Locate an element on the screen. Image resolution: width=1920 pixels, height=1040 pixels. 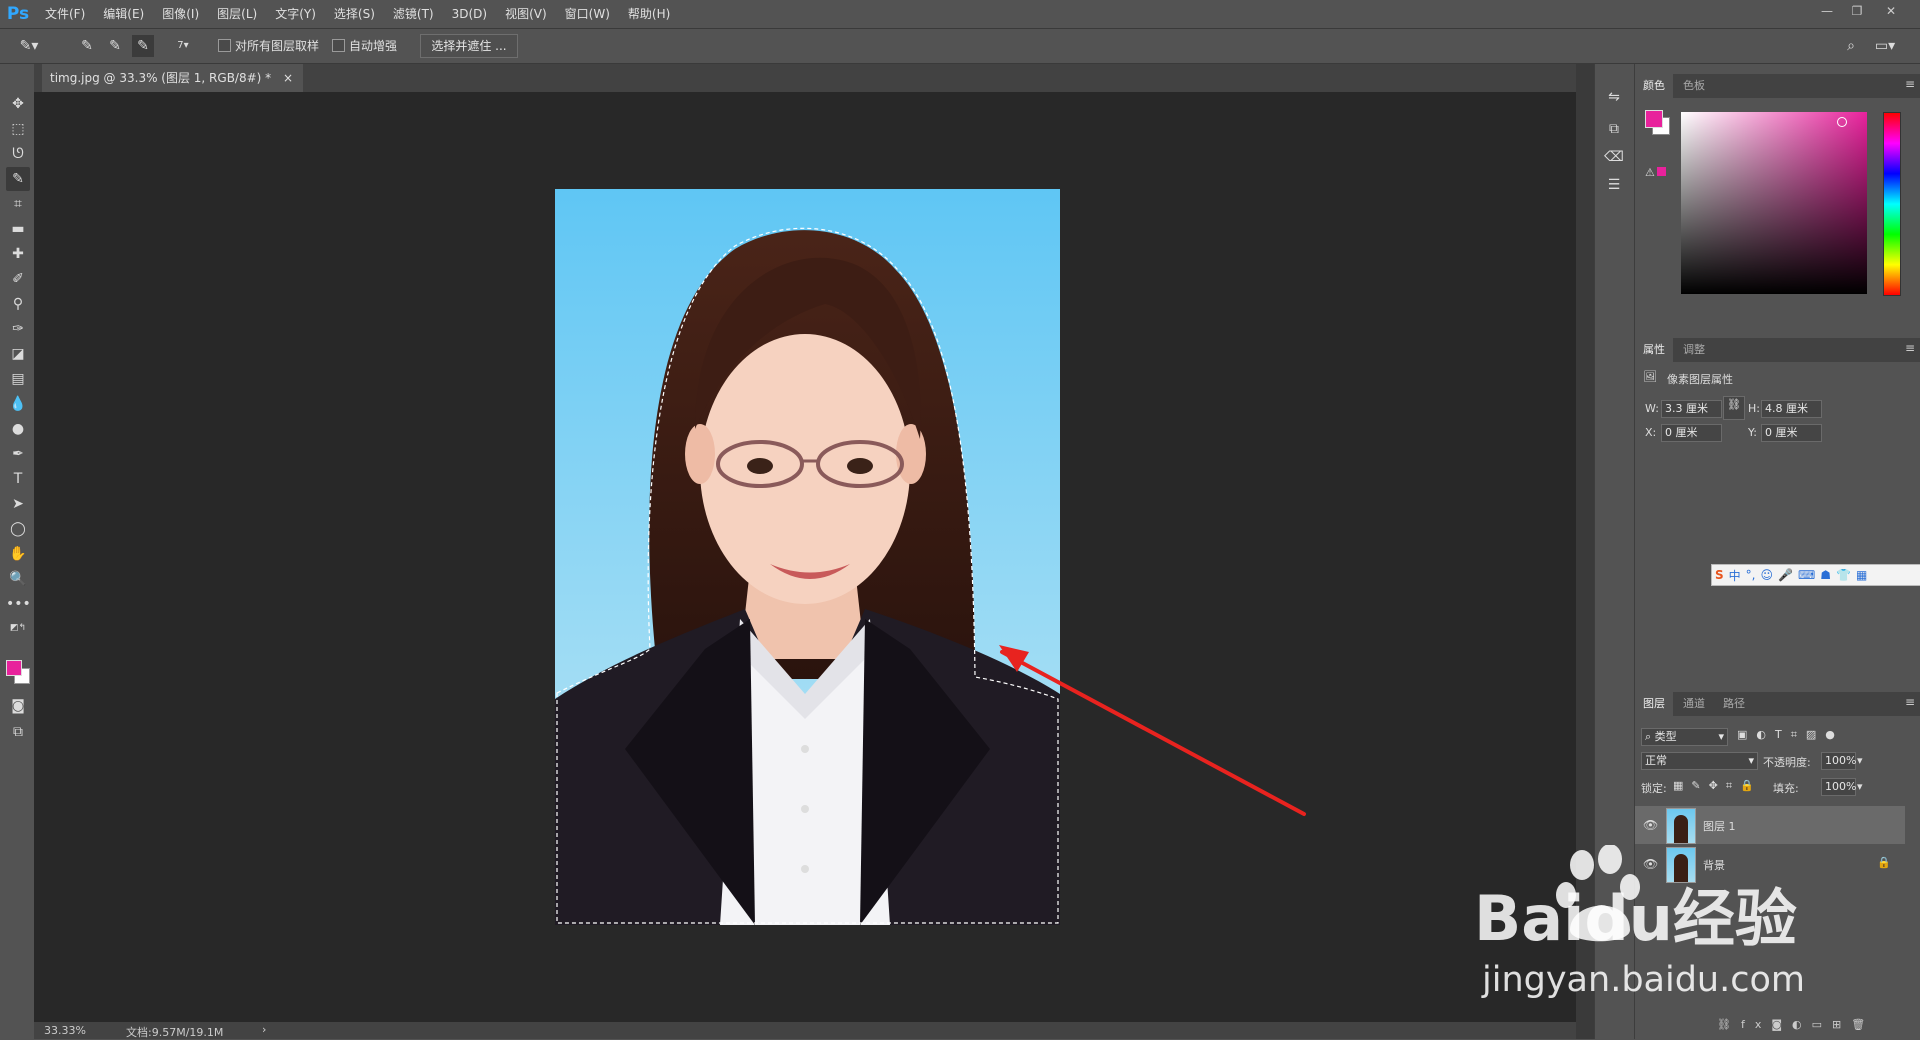
layer-name: 图层 1 is located at coordinates (1719, 826).